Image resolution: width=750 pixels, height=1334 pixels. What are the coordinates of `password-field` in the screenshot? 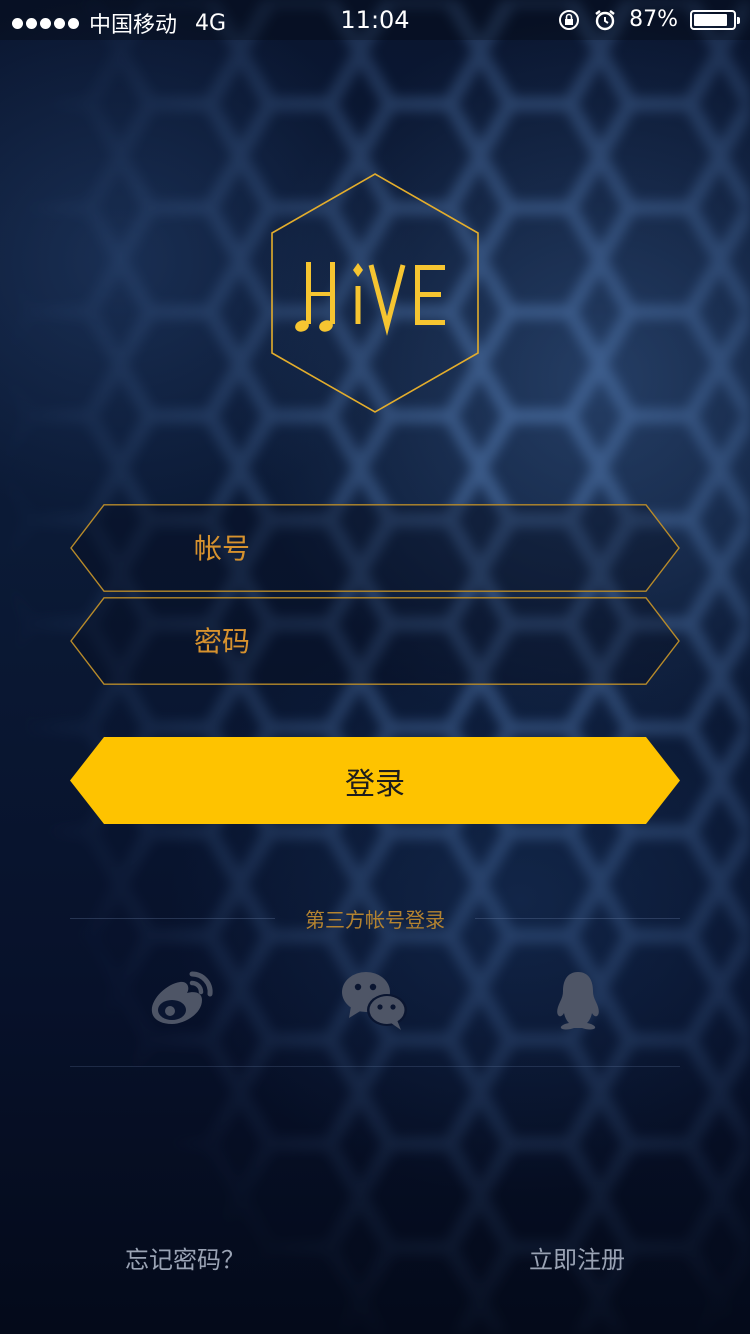 It's located at (375, 641).